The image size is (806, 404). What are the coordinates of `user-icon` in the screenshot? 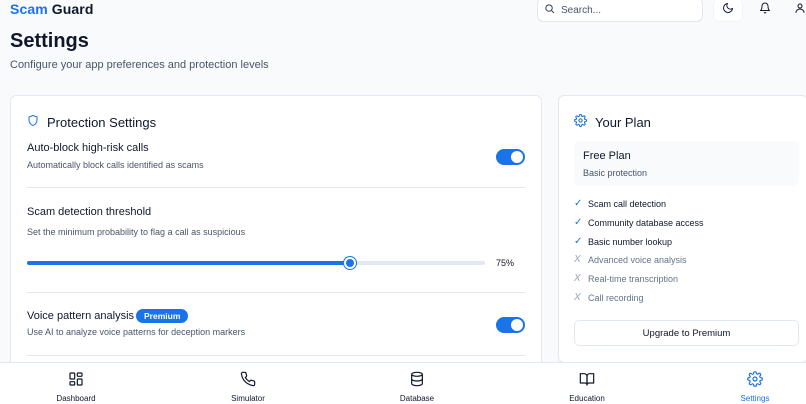 It's located at (800, 10).